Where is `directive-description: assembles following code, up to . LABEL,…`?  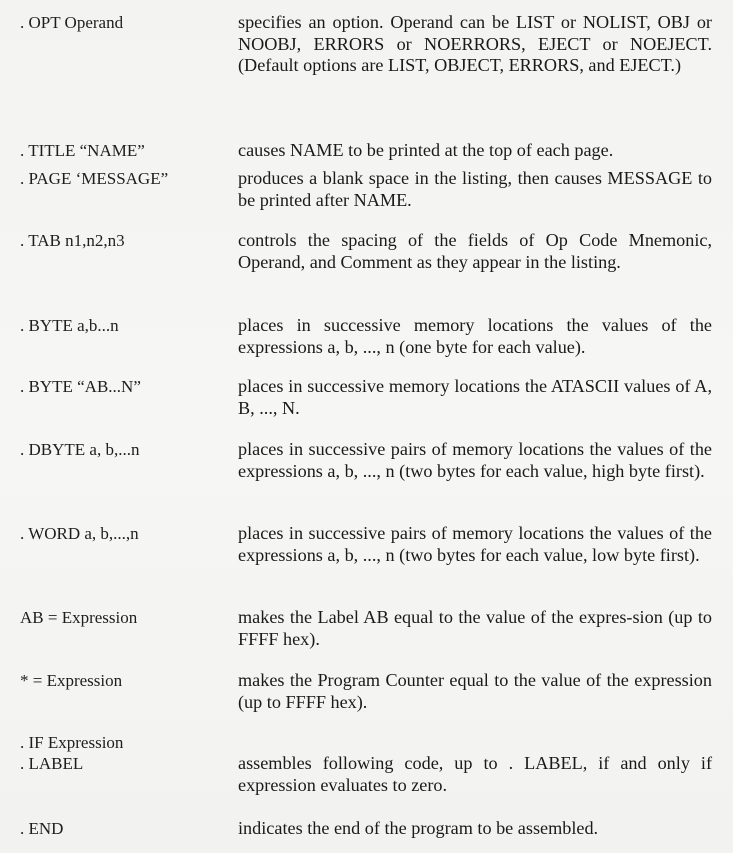 directive-description: assembles following code, up to . LABEL,… is located at coordinates (475, 774).